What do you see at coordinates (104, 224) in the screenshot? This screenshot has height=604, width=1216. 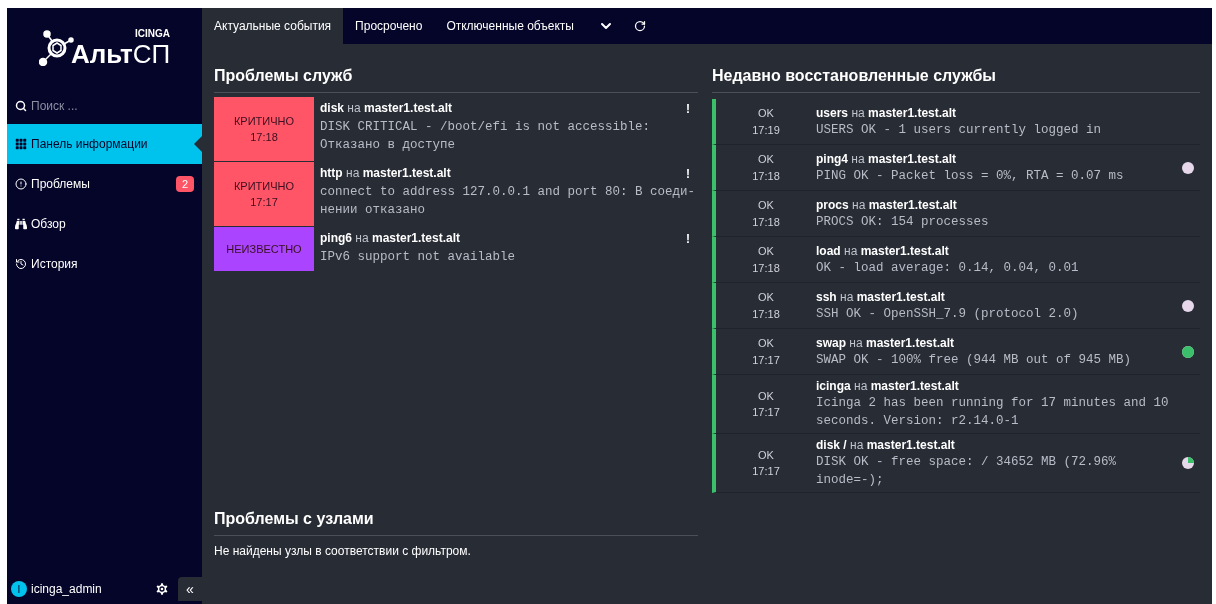 I see `sidebar-item: Обзор` at bounding box center [104, 224].